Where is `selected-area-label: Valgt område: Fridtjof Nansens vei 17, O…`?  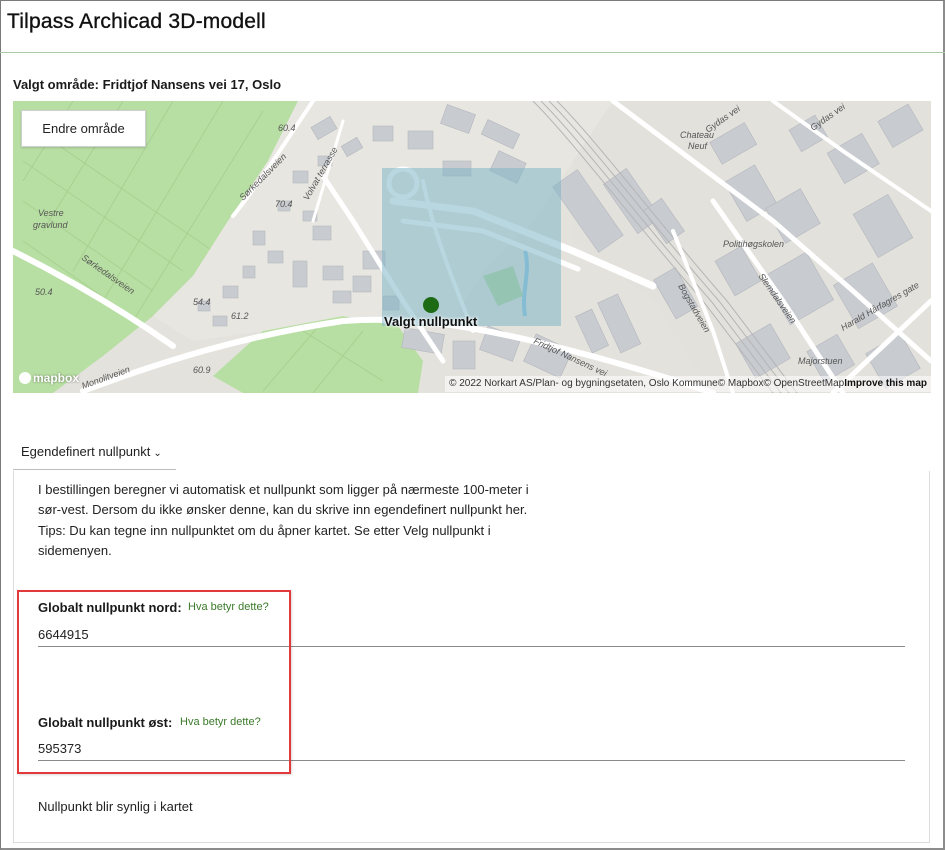
selected-area-label: Valgt område: Fridtjof Nansens vei 17, O… is located at coordinates (147, 84).